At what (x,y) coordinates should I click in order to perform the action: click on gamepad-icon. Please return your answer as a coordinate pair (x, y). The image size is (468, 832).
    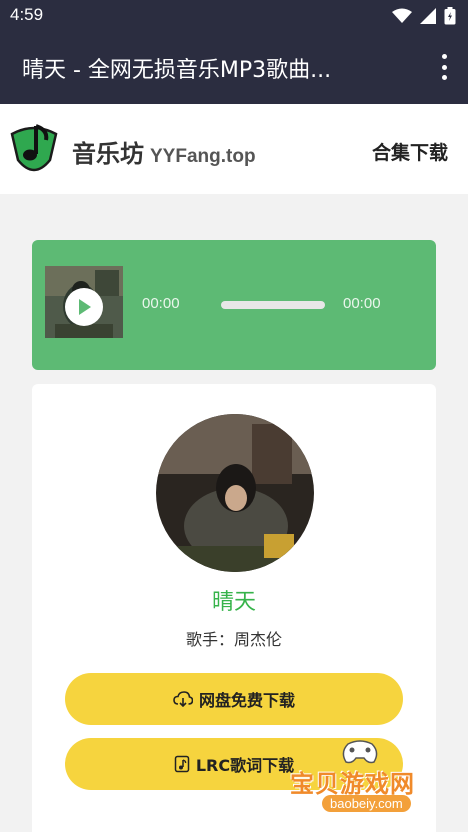
    Looking at the image, I should click on (360, 752).